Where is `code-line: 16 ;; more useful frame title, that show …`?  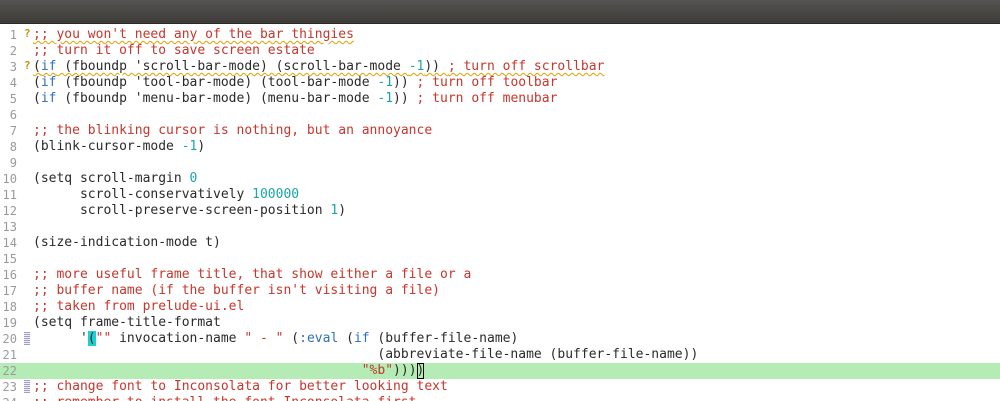 code-line: 16 ;; more useful frame title, that show … is located at coordinates (500, 275).